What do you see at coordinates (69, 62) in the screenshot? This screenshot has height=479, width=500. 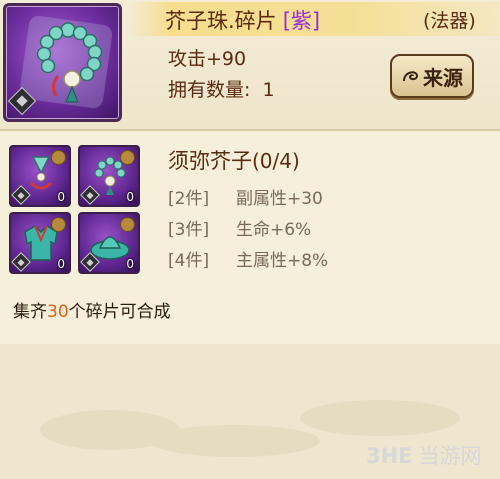 I see `prayer-beads-icon` at bounding box center [69, 62].